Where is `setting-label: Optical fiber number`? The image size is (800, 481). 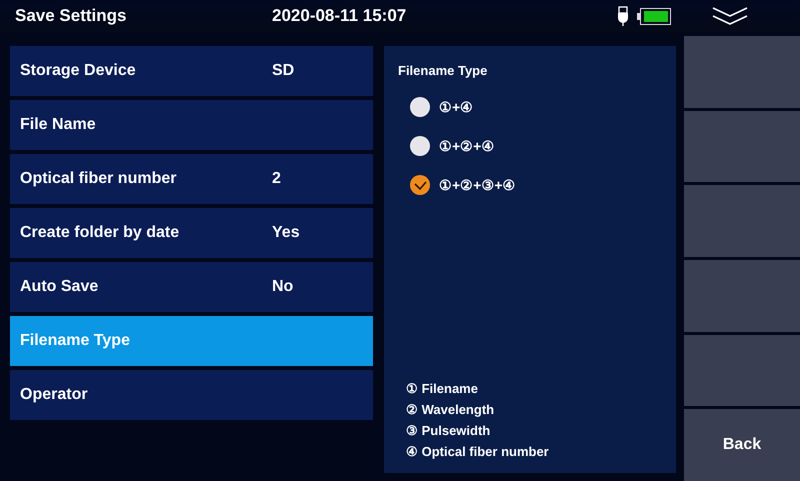 setting-label: Optical fiber number is located at coordinates (99, 179).